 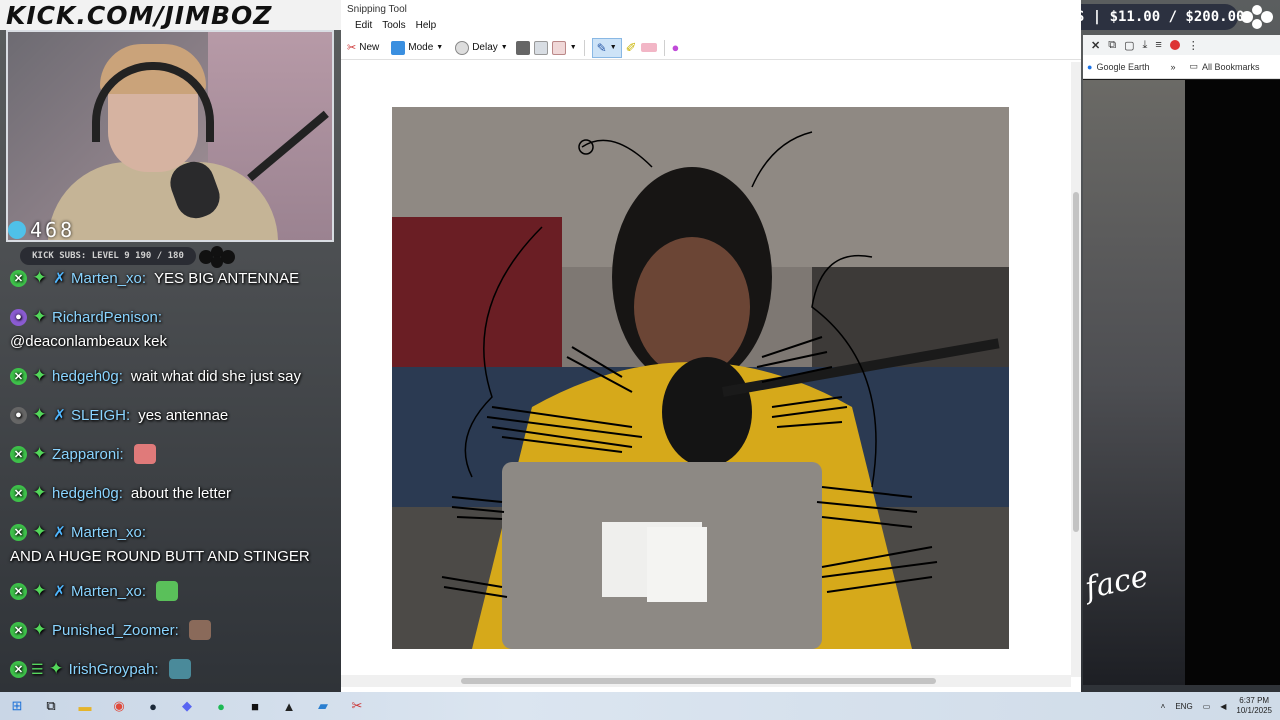 What do you see at coordinates (363, 28) in the screenshot?
I see `menu-edit: Edit` at bounding box center [363, 28].